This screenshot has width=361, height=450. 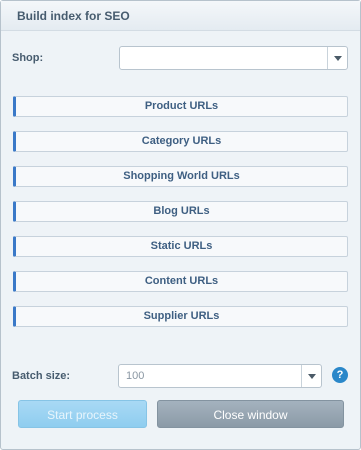 What do you see at coordinates (180, 211) in the screenshot?
I see `blog-urls-button: Blog URLs` at bounding box center [180, 211].